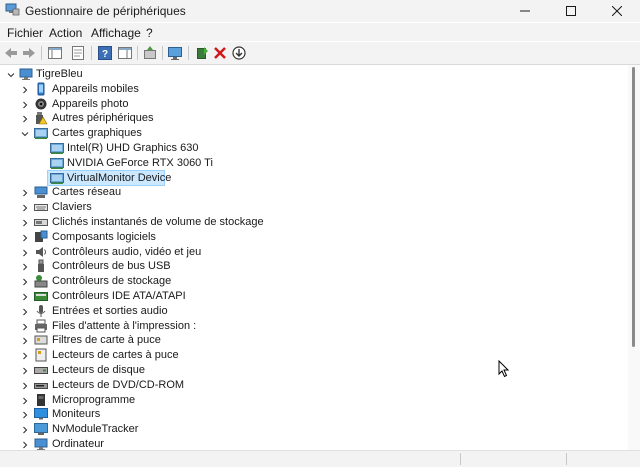 This screenshot has height=467, width=640. Describe the element at coordinates (310, 340) in the screenshot. I see `category-item-filtres-de-carte-a-puce: Filtres de carte à puce` at that location.